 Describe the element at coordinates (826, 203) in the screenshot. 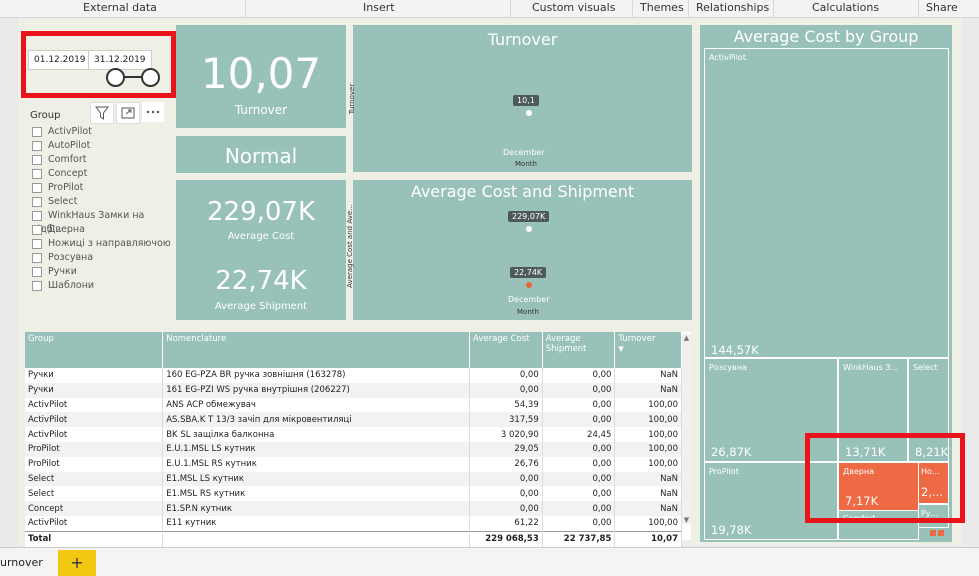

I see `treemap-cell-activpilot: ActivPilot 144,57K` at that location.